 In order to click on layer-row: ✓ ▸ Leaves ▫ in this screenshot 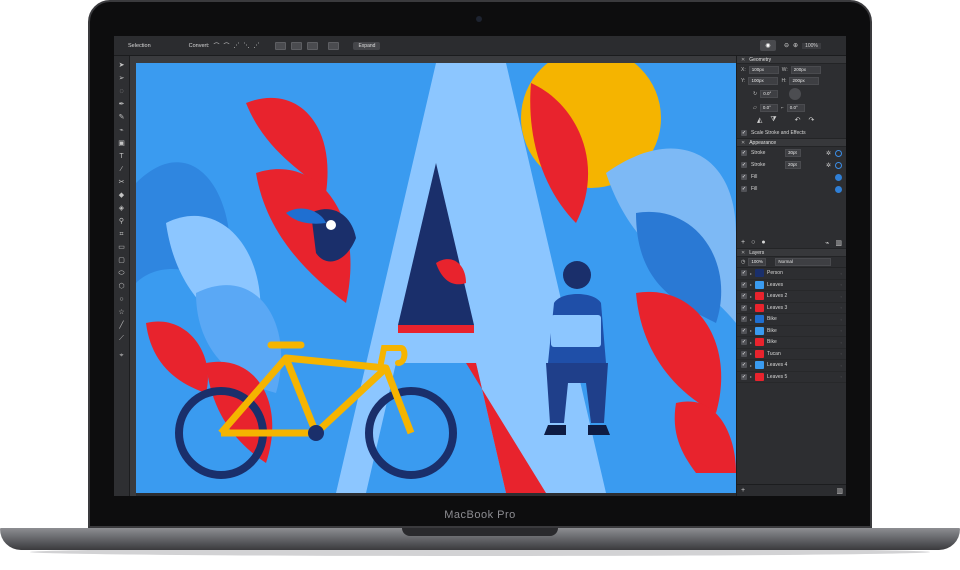, I will do `click(791, 285)`.